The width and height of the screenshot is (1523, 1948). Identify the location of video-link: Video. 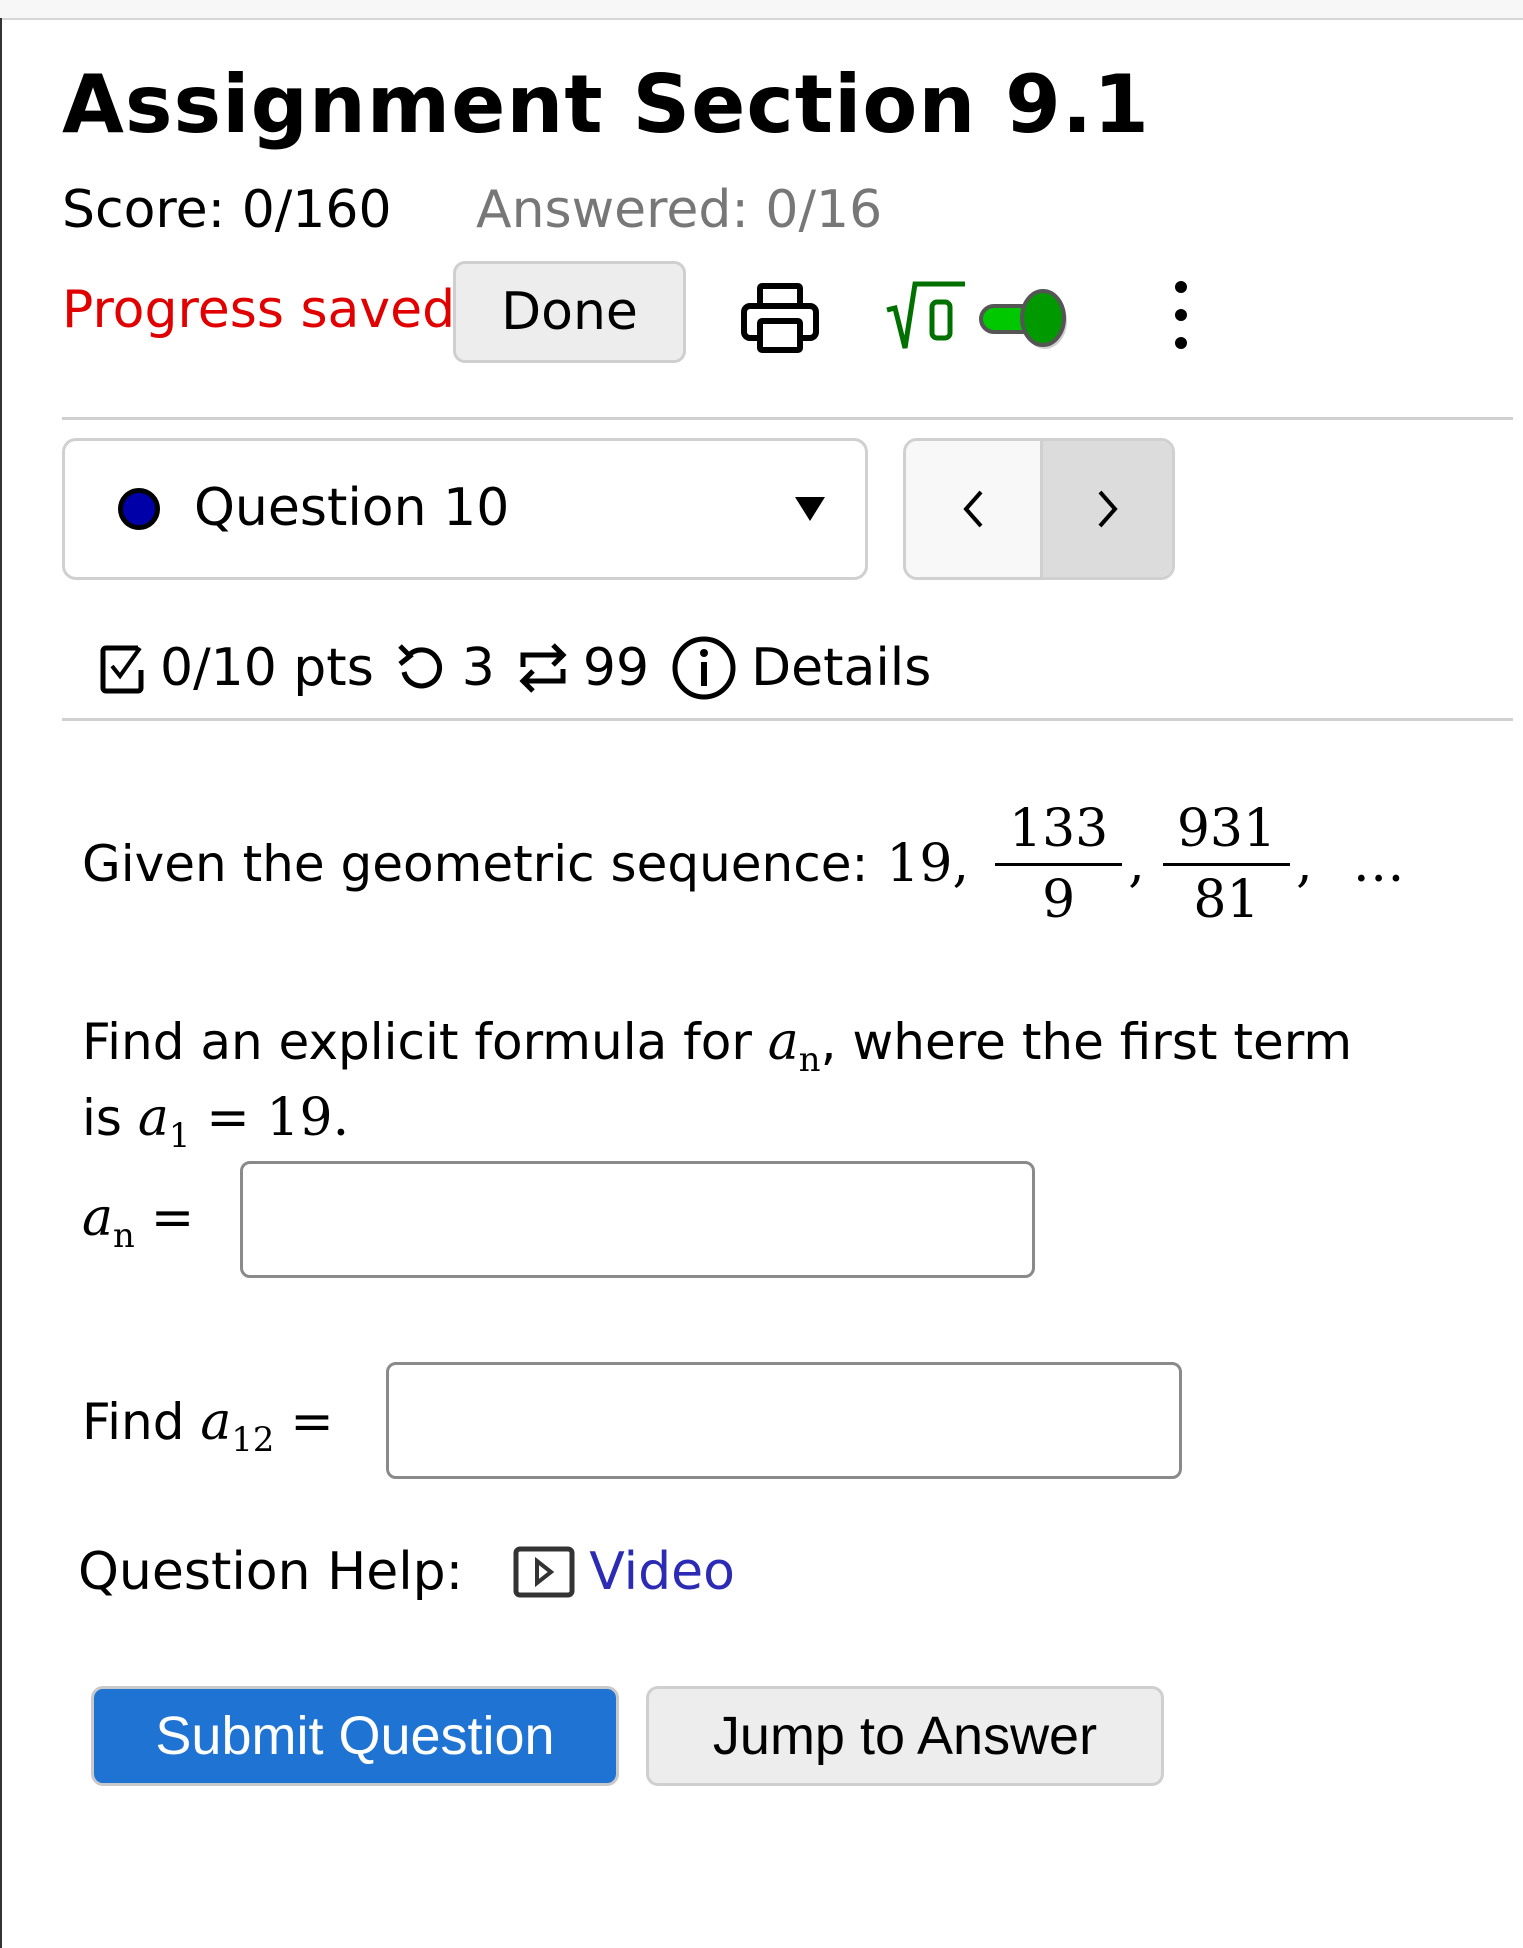
(662, 1572).